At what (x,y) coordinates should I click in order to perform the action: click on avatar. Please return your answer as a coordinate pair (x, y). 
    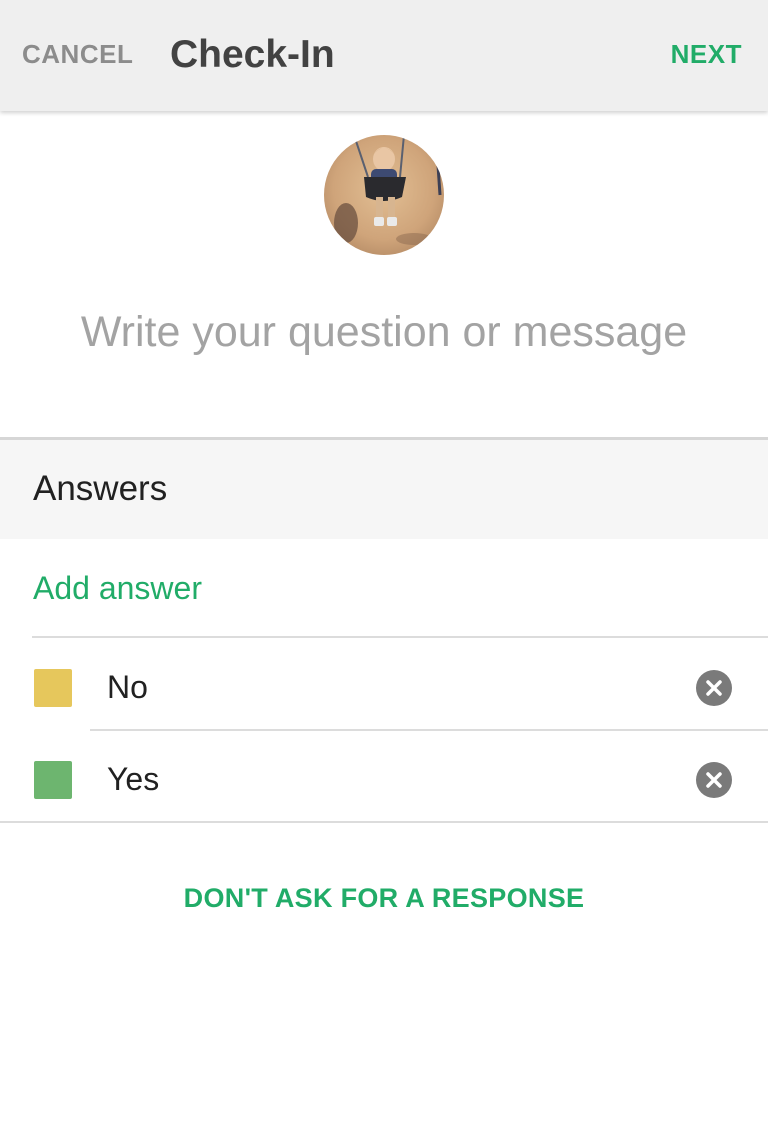
    Looking at the image, I should click on (384, 195).